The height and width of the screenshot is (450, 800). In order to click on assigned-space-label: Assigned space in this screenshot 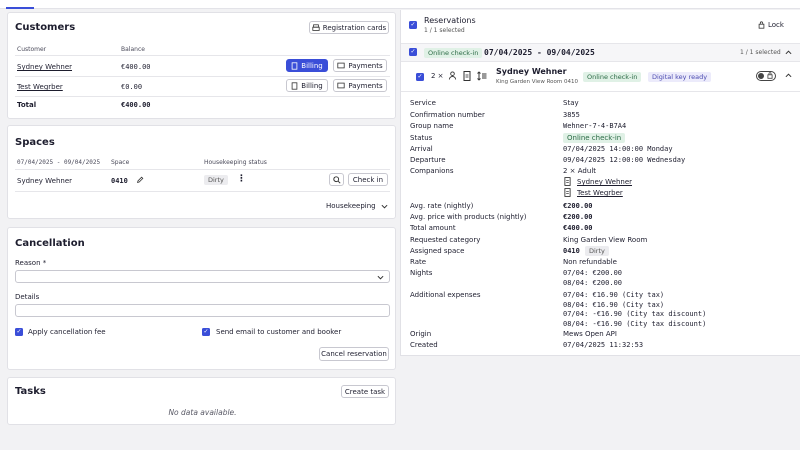, I will do `click(437, 251)`.